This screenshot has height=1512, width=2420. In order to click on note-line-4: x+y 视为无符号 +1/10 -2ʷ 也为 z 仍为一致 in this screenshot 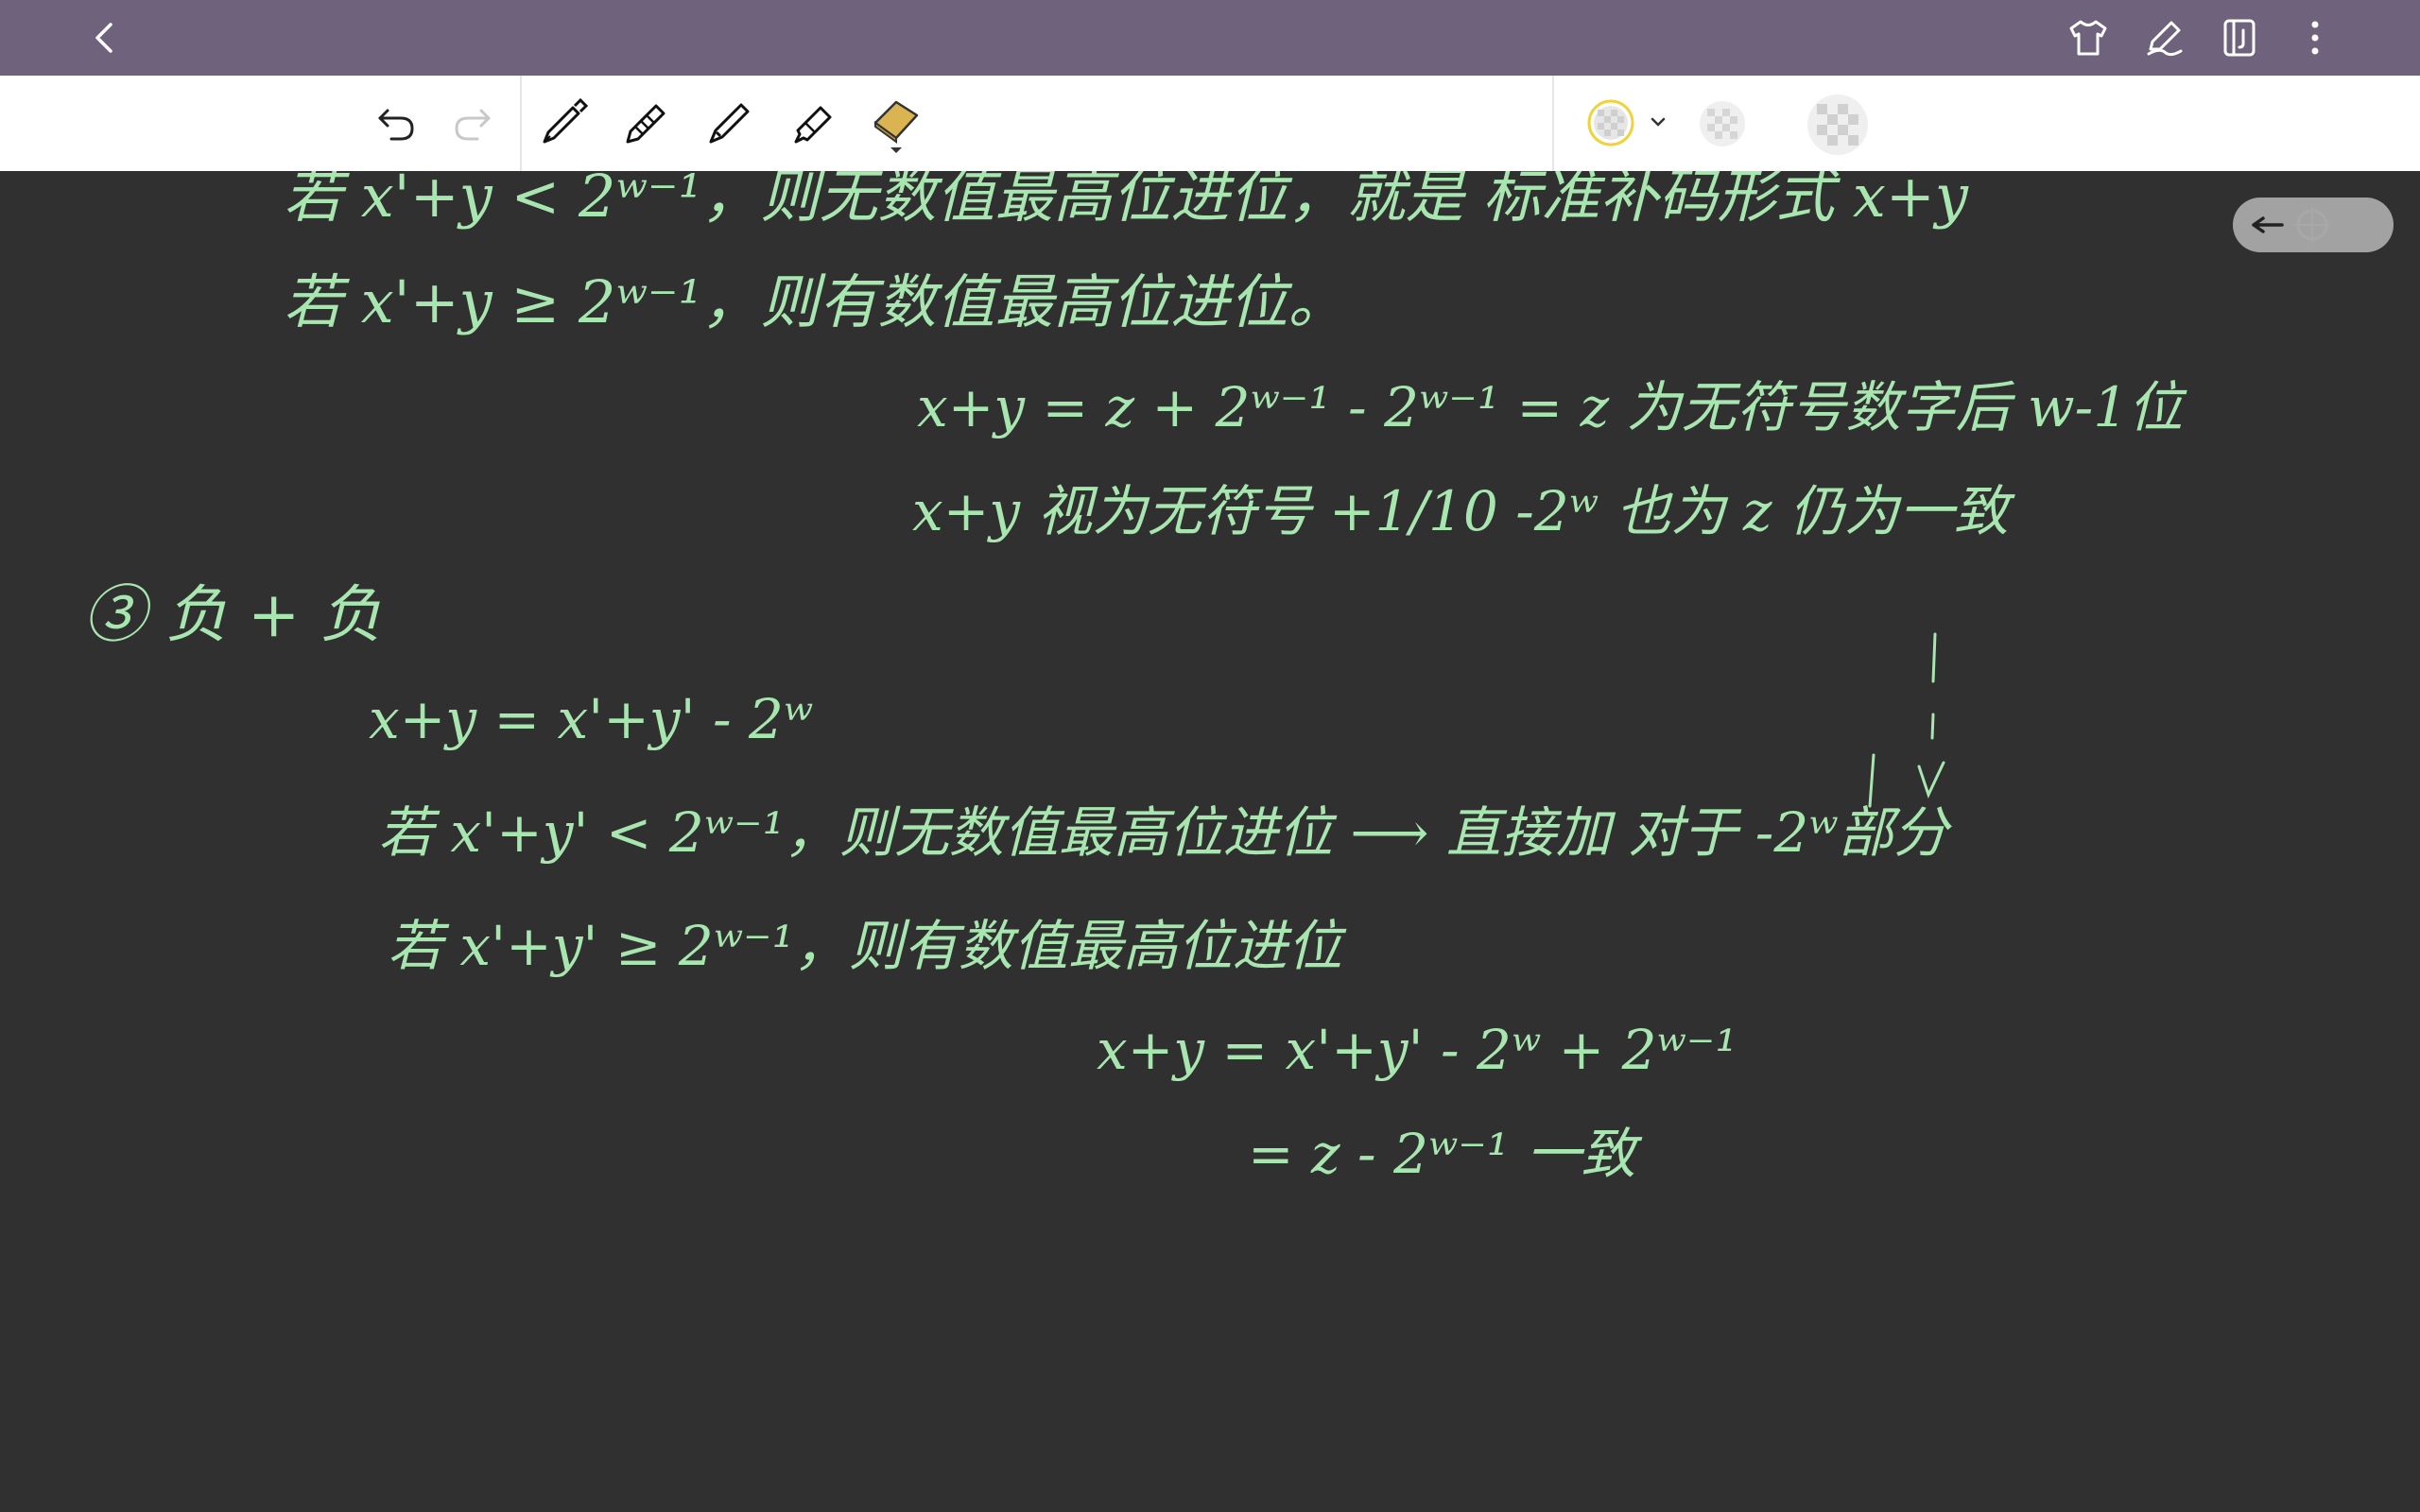, I will do `click(1463, 511)`.